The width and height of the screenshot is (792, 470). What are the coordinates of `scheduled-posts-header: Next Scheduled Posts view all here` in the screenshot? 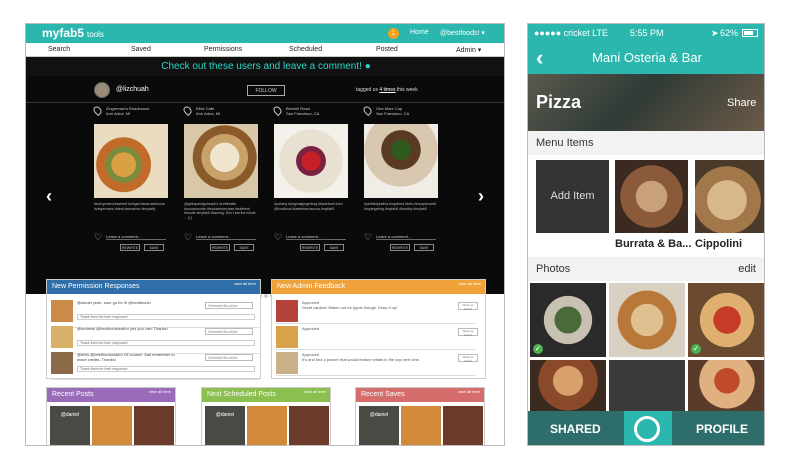 It's located at (266, 395).